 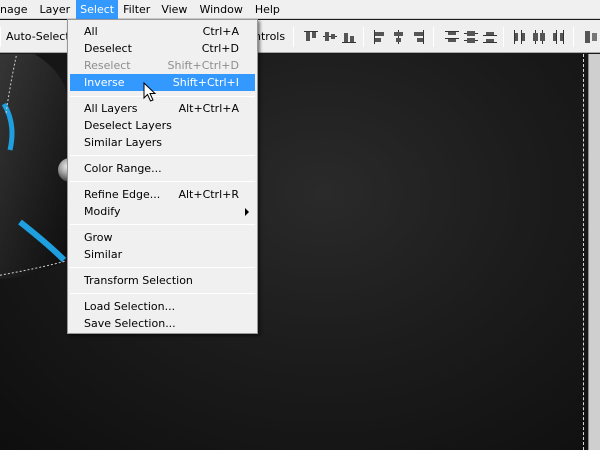 I want to click on distribute-top-edges-icon, so click(x=452, y=37).